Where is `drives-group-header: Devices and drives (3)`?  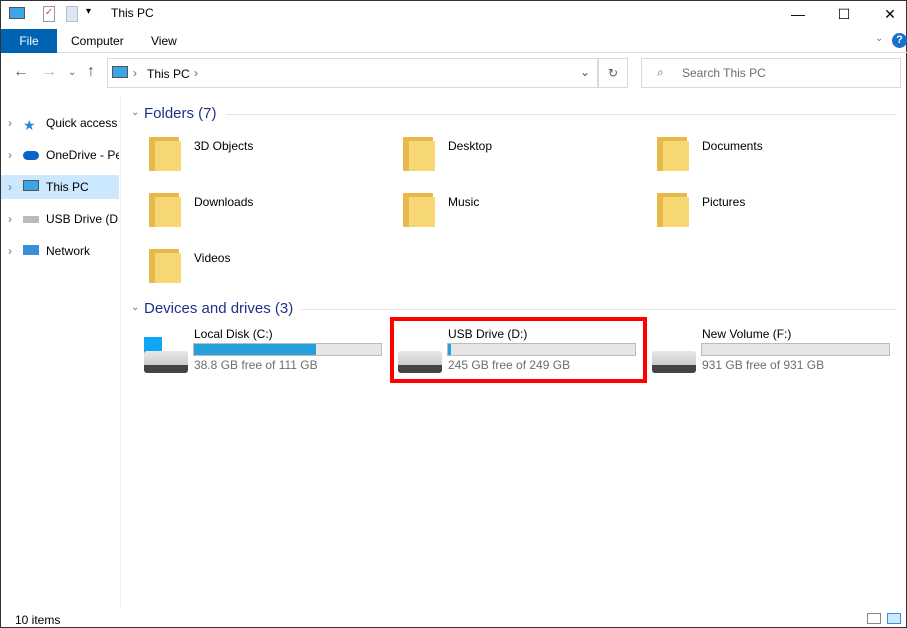
drives-group-header: Devices and drives (3) is located at coordinates (218, 308).